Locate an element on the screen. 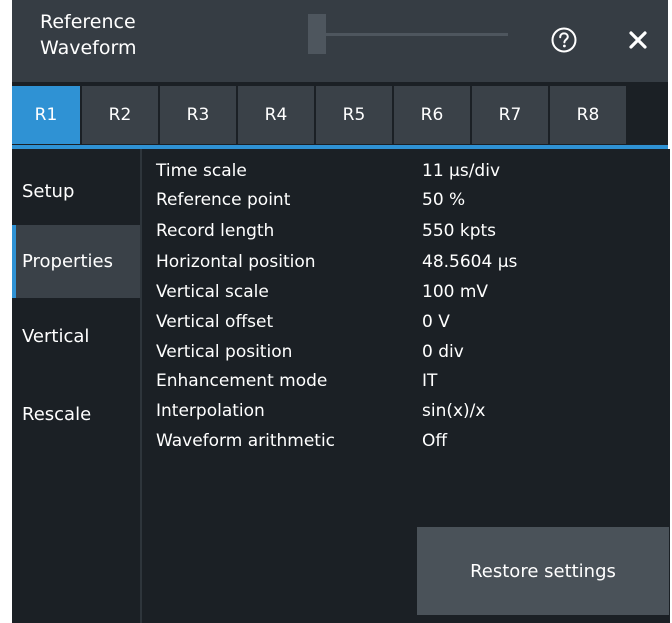  property-value: 550 kpts is located at coordinates (459, 231).